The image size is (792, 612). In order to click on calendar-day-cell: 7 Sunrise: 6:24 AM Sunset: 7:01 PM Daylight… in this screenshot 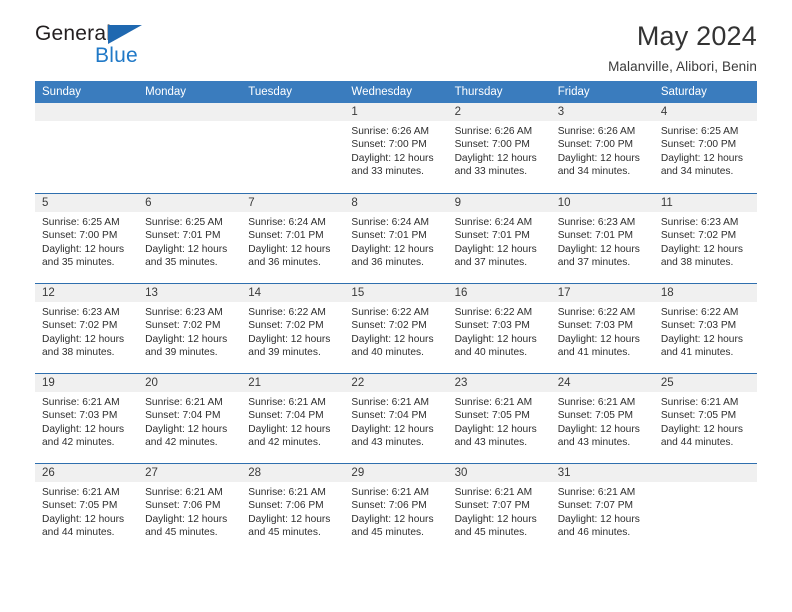, I will do `click(293, 238)`.